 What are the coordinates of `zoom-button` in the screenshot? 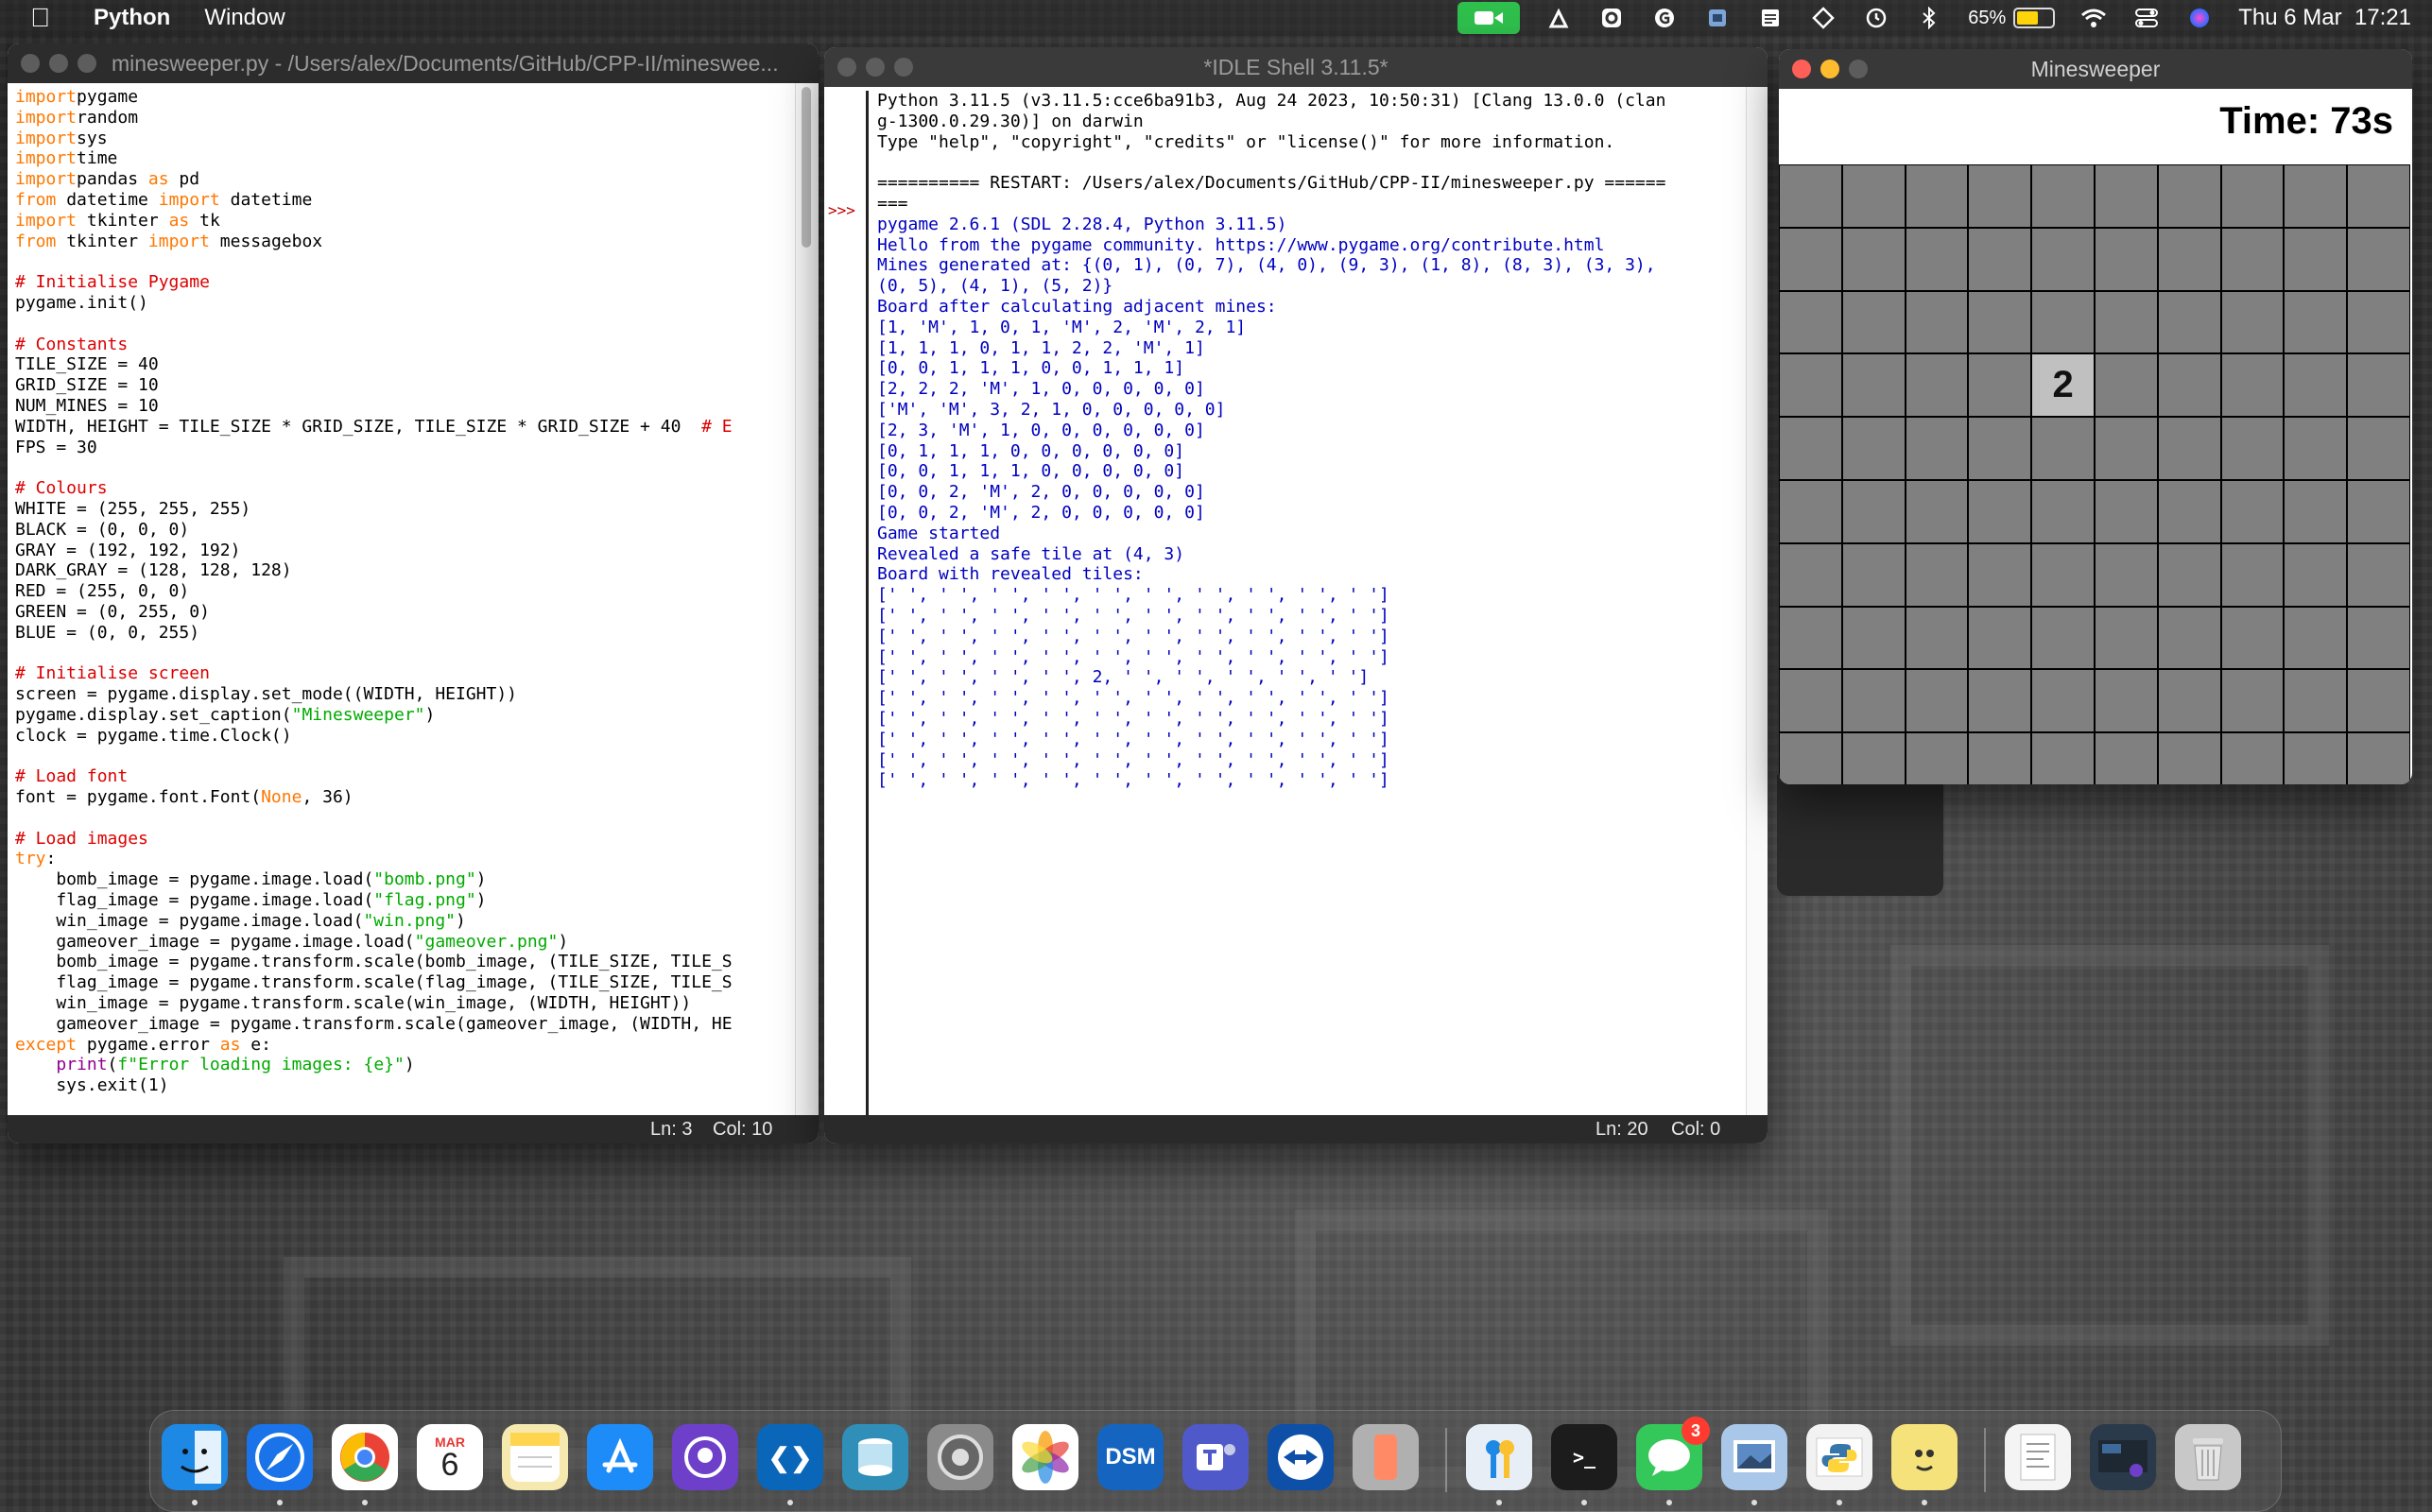 It's located at (87, 63).